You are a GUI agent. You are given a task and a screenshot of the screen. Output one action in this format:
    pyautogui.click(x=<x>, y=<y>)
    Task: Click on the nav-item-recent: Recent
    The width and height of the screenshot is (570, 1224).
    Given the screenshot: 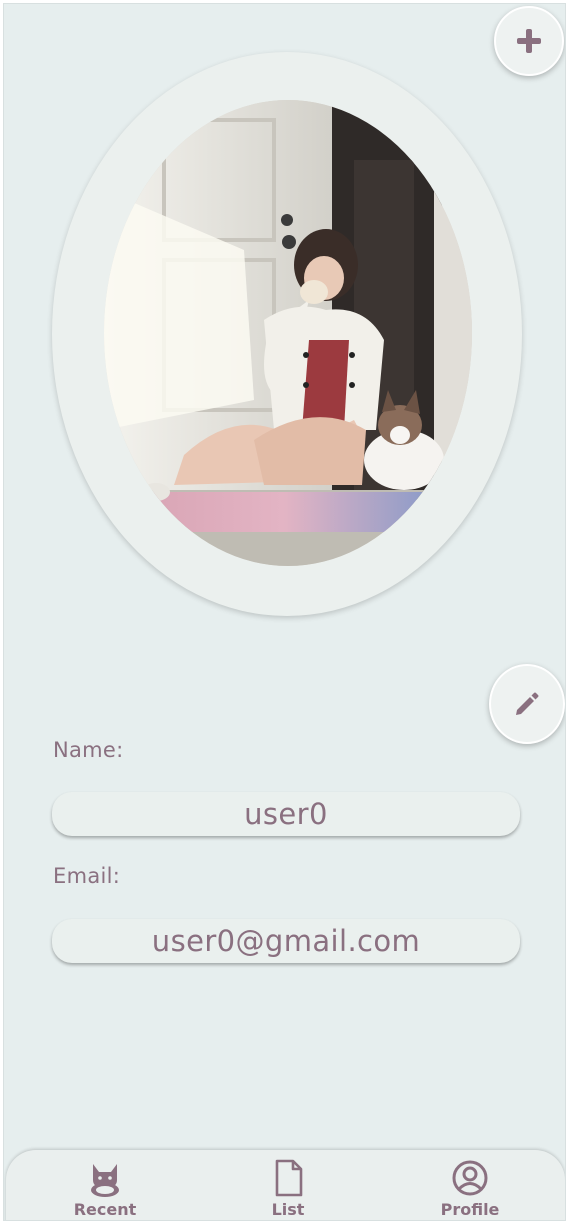 What is the action you would take?
    pyautogui.click(x=105, y=1185)
    